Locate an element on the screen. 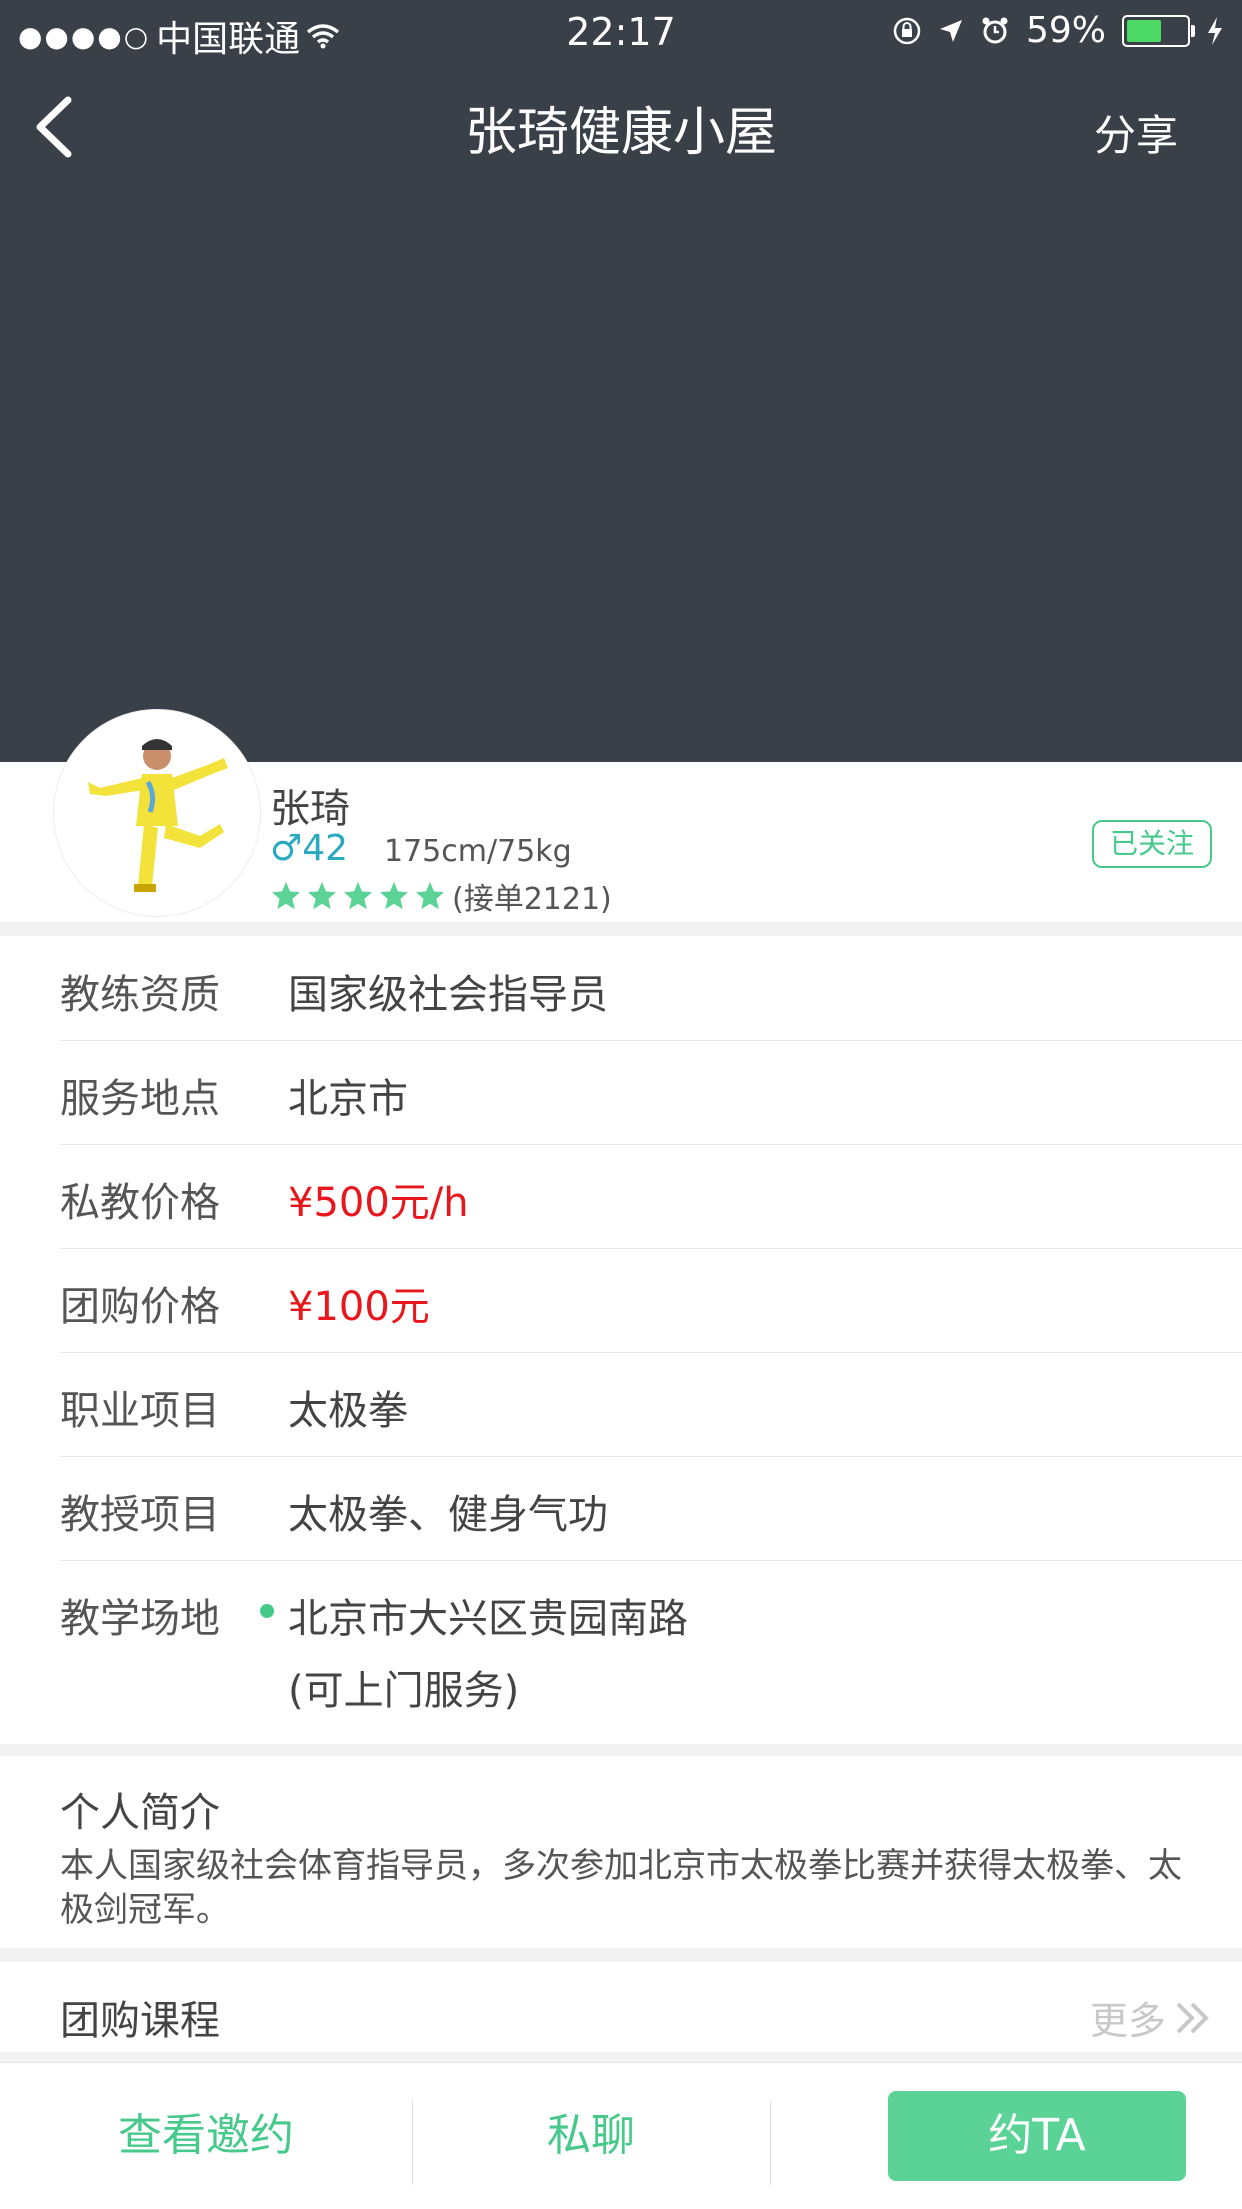  height-weight: 175cm/75kg is located at coordinates (478, 851).